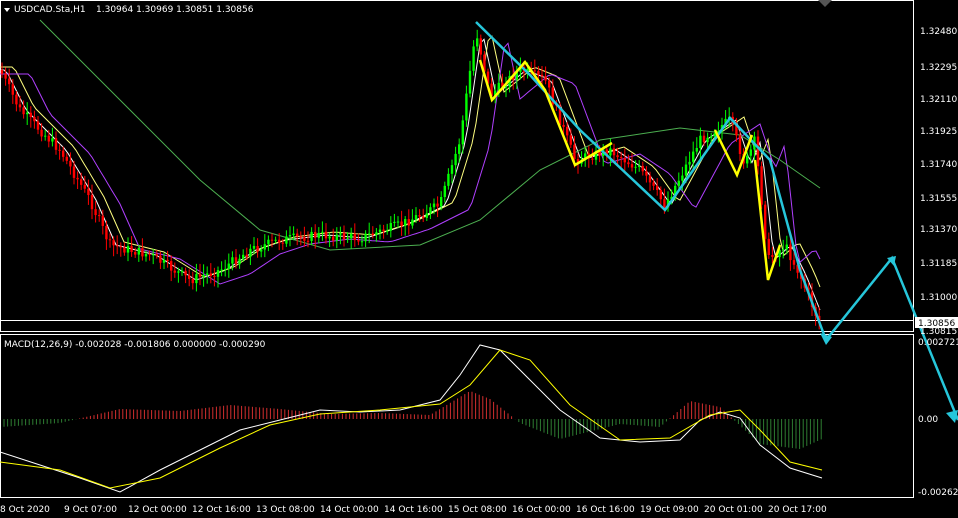 The height and width of the screenshot is (518, 958). What do you see at coordinates (938, 493) in the screenshot?
I see `macd-axis-label: -0.002623` at bounding box center [938, 493].